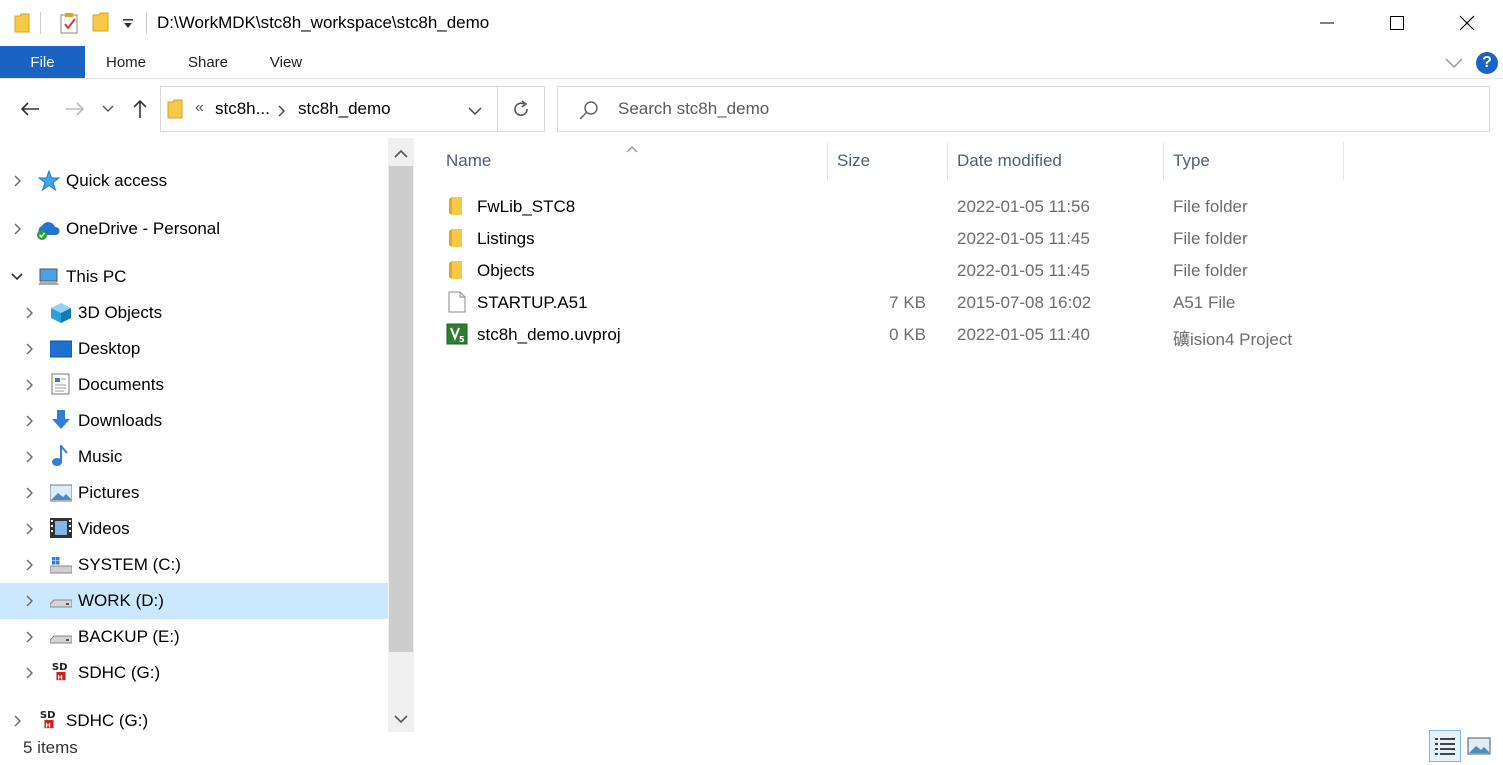  What do you see at coordinates (1445, 746) in the screenshot?
I see `details-view-button` at bounding box center [1445, 746].